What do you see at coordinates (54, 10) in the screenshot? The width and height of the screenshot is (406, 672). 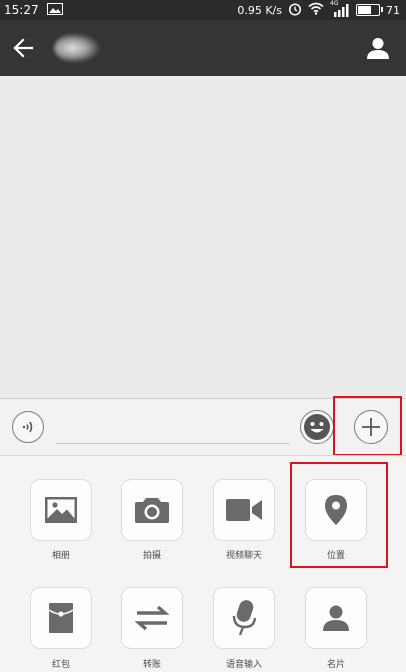 I see `image-notification-icon` at bounding box center [54, 10].